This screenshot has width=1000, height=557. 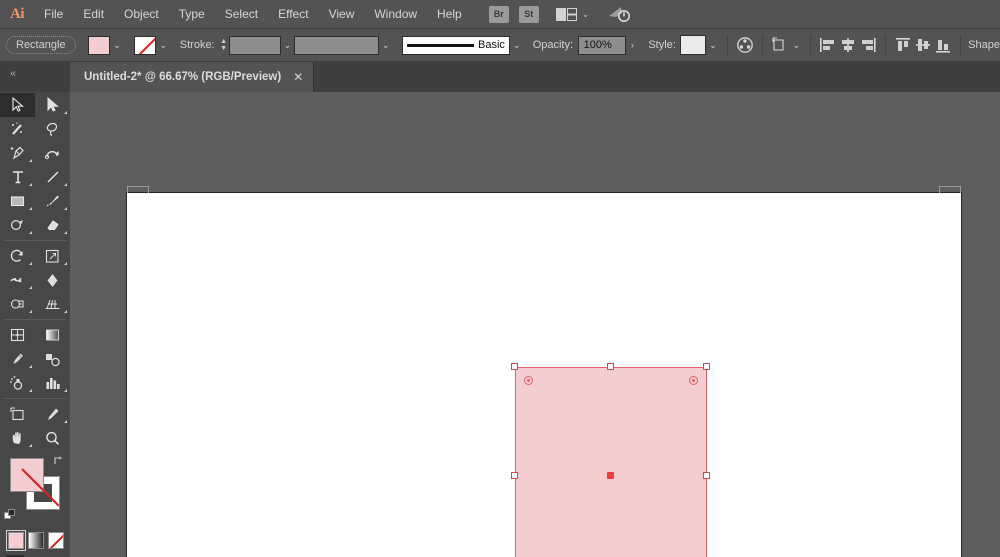 What do you see at coordinates (553, 45) in the screenshot?
I see `opacity-label: Opacity:` at bounding box center [553, 45].